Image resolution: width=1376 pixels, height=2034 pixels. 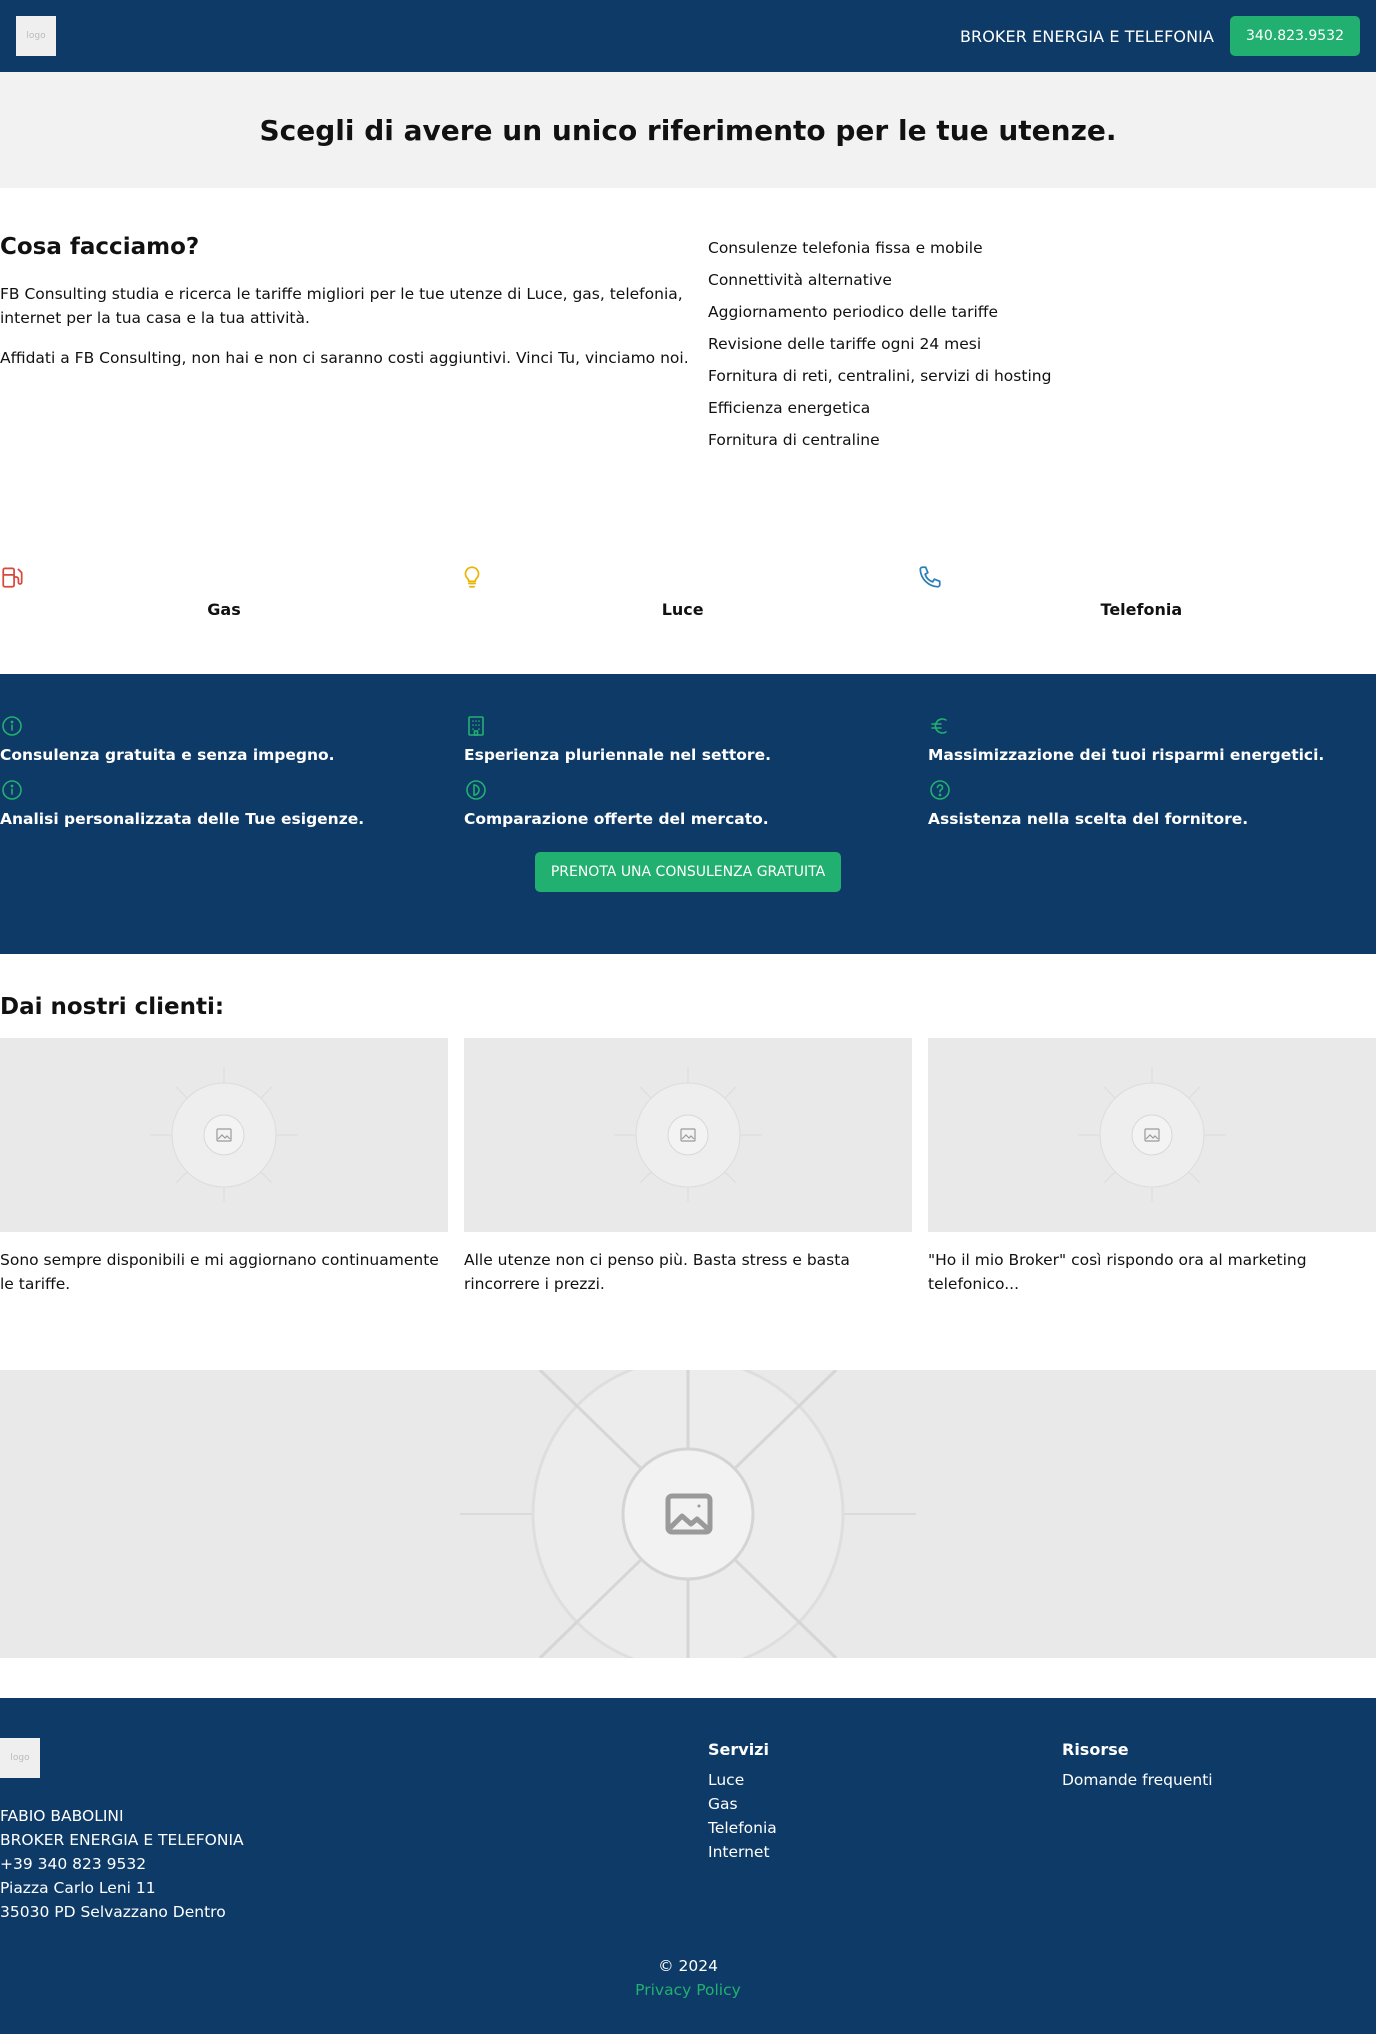 I want to click on site-logo: logo, so click(x=36, y=36).